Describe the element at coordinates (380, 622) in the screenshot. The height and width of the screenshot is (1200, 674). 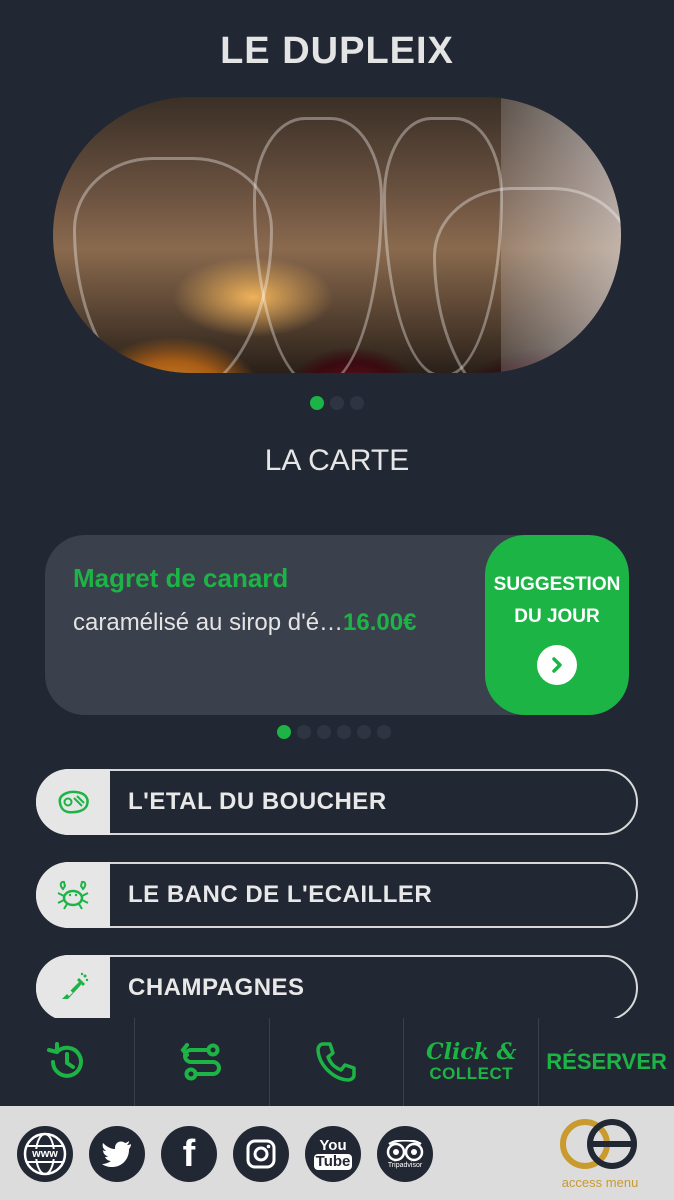
I see `suggestion-price: 16.00€` at that location.